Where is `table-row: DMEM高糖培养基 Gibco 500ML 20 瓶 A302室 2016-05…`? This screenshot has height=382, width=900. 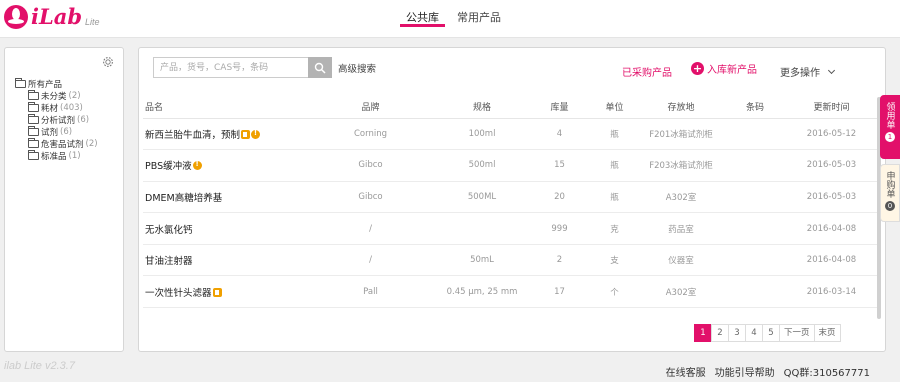 table-row: DMEM高糖培养基 Gibco 500ML 20 瓶 A302室 2016-05… is located at coordinates (511, 197).